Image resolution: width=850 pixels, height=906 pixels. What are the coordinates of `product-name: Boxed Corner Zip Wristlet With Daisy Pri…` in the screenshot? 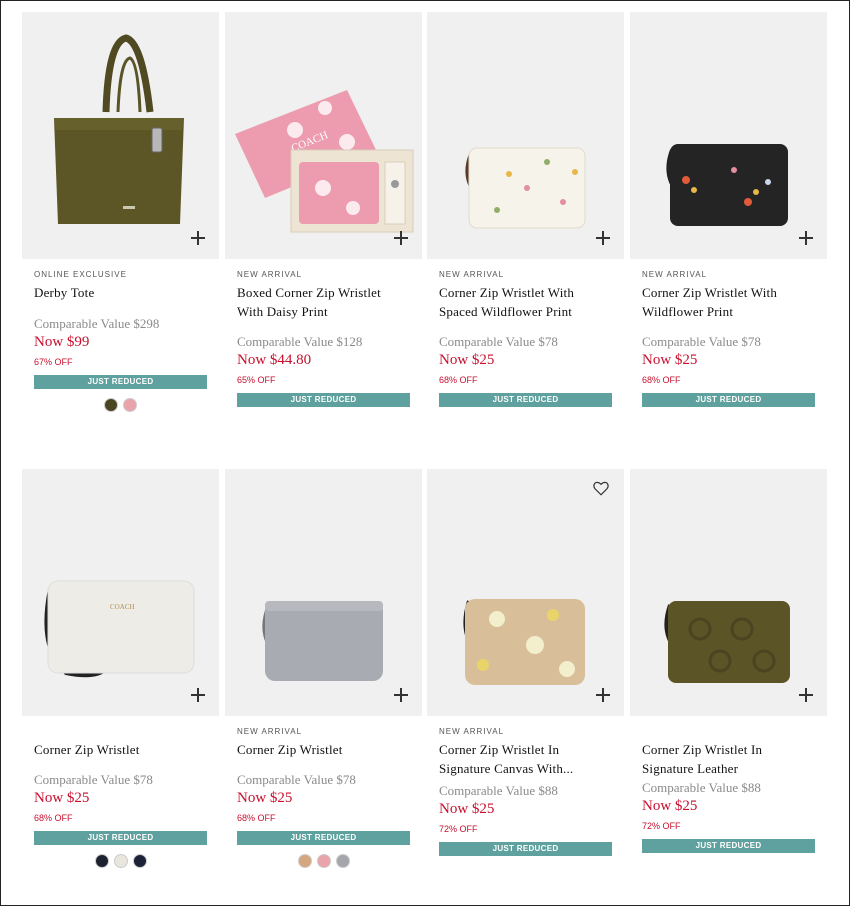 It's located at (323, 302).